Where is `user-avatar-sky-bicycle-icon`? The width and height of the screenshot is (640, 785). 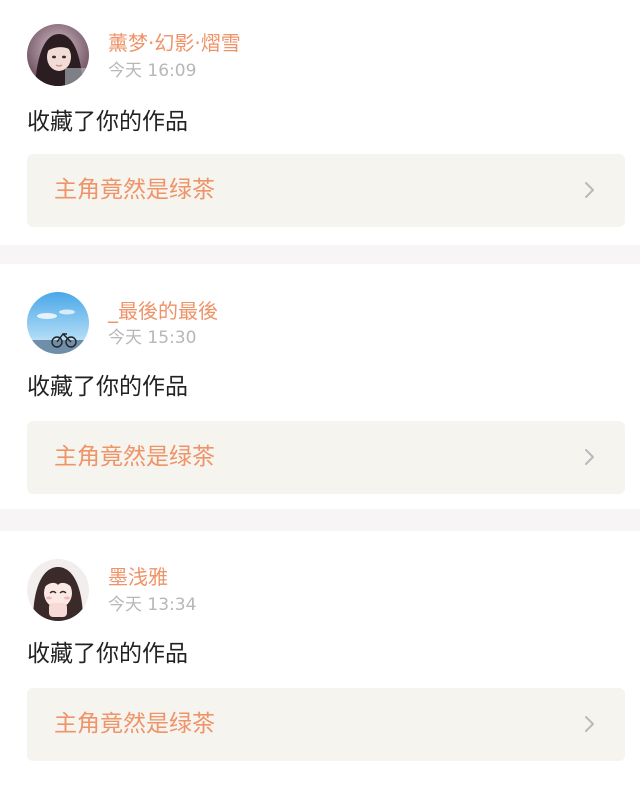 user-avatar-sky-bicycle-icon is located at coordinates (58, 323).